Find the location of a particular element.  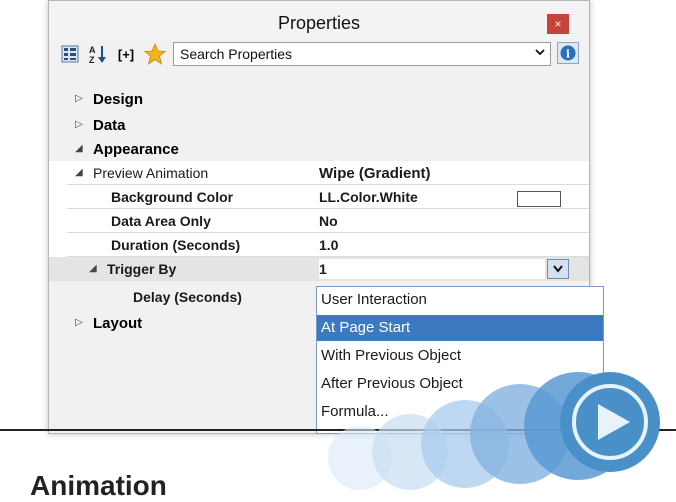

svg-text: i is located at coordinates (568, 54).